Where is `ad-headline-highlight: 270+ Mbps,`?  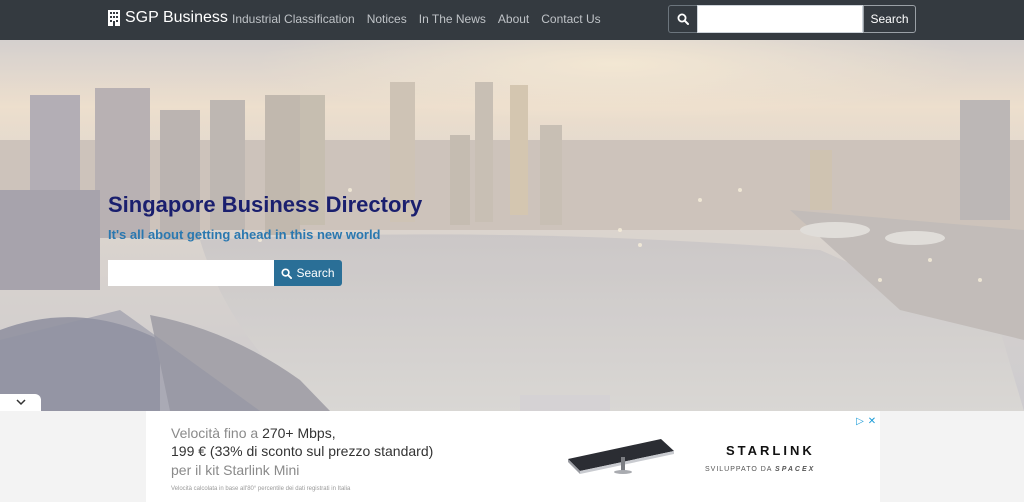 ad-headline-highlight: 270+ Mbps, is located at coordinates (299, 433).